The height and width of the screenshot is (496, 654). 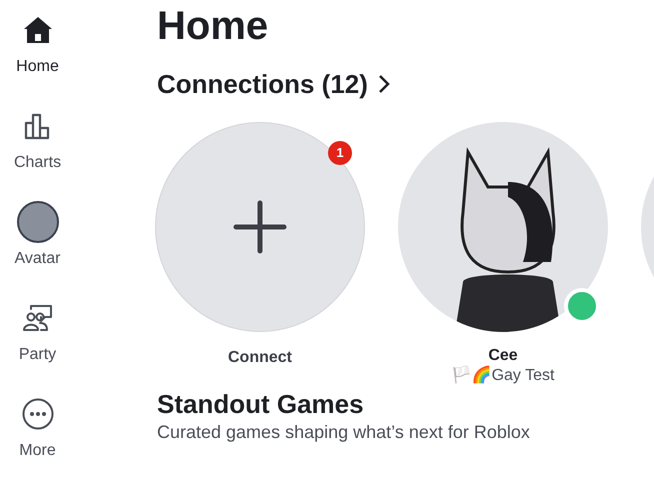 What do you see at coordinates (340, 153) in the screenshot?
I see `notification-badge: 1` at bounding box center [340, 153].